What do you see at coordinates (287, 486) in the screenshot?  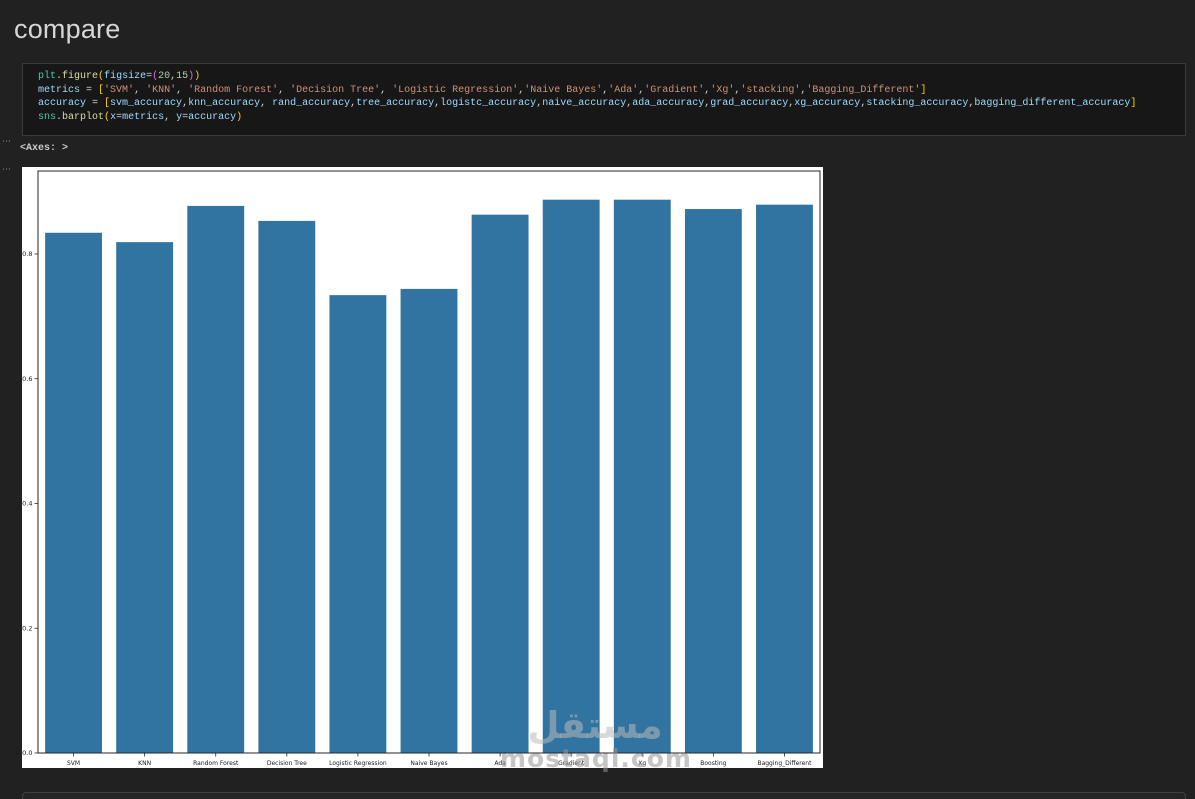 I see `bar-Decision Tree` at bounding box center [287, 486].